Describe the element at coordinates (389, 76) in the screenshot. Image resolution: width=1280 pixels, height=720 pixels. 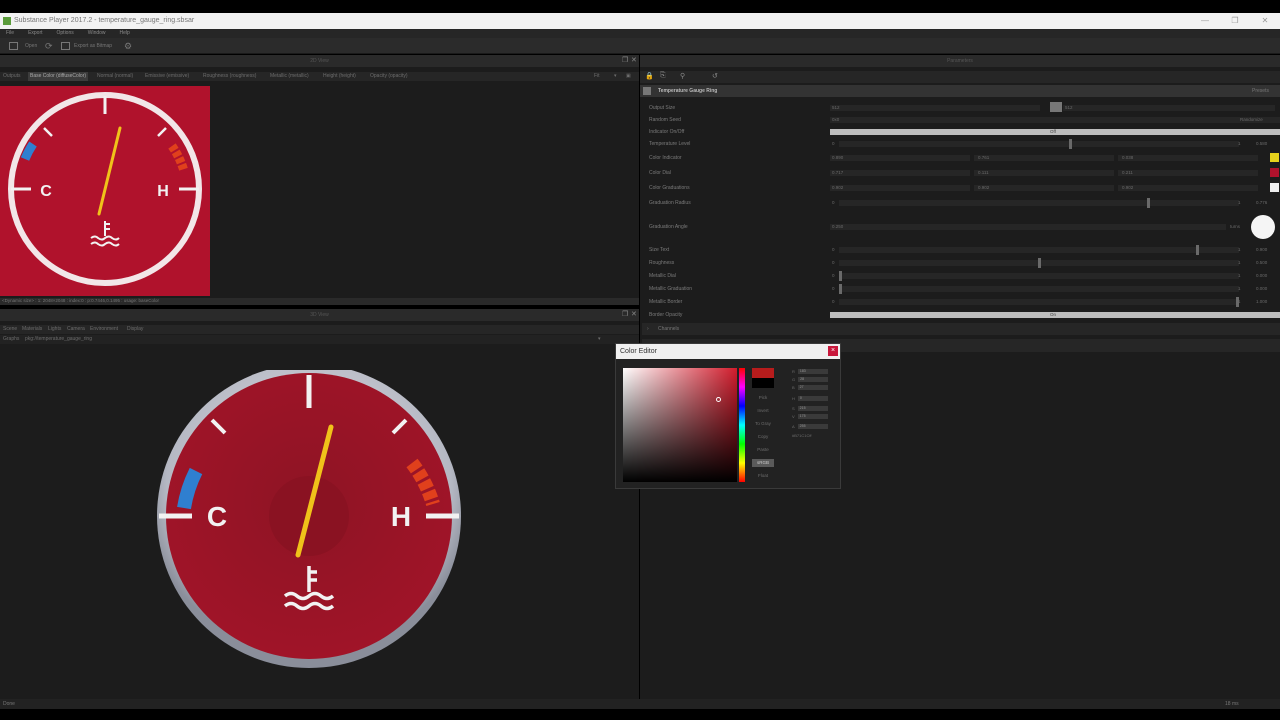
I see `tab-opacity: Opacity (opacity)` at that location.